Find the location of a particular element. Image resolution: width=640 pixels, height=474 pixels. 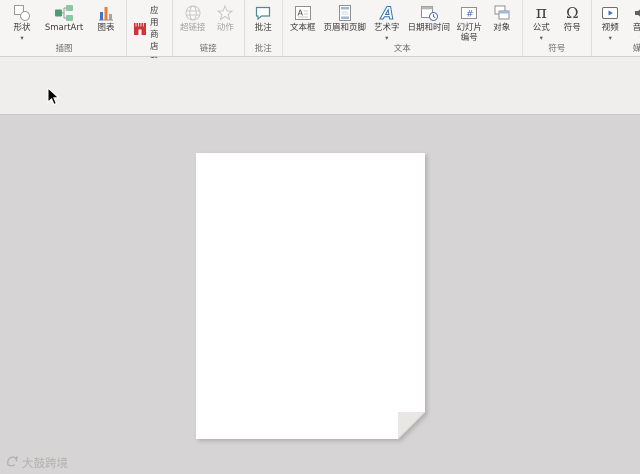

wordart-button: A 艺术字 ▾ is located at coordinates (387, 21).